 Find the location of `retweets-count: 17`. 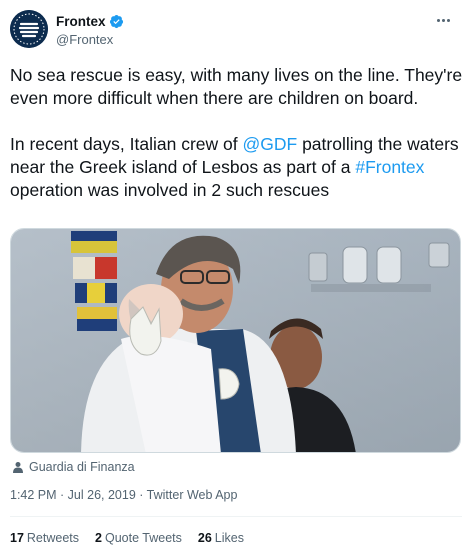

retweets-count: 17 is located at coordinates (17, 538).